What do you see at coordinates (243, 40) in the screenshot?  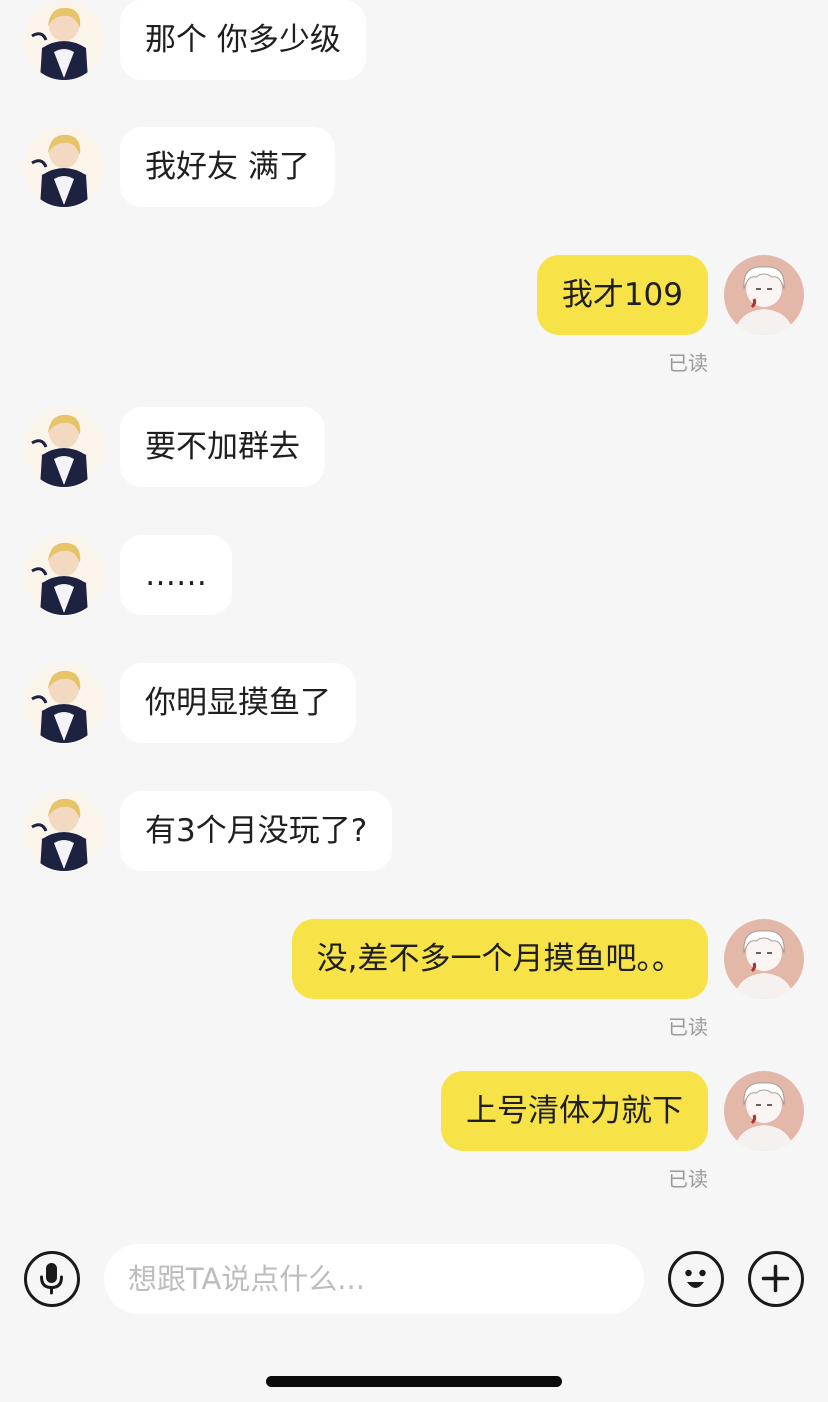 I see `incoming-message-bubble: 那个 你多少级` at bounding box center [243, 40].